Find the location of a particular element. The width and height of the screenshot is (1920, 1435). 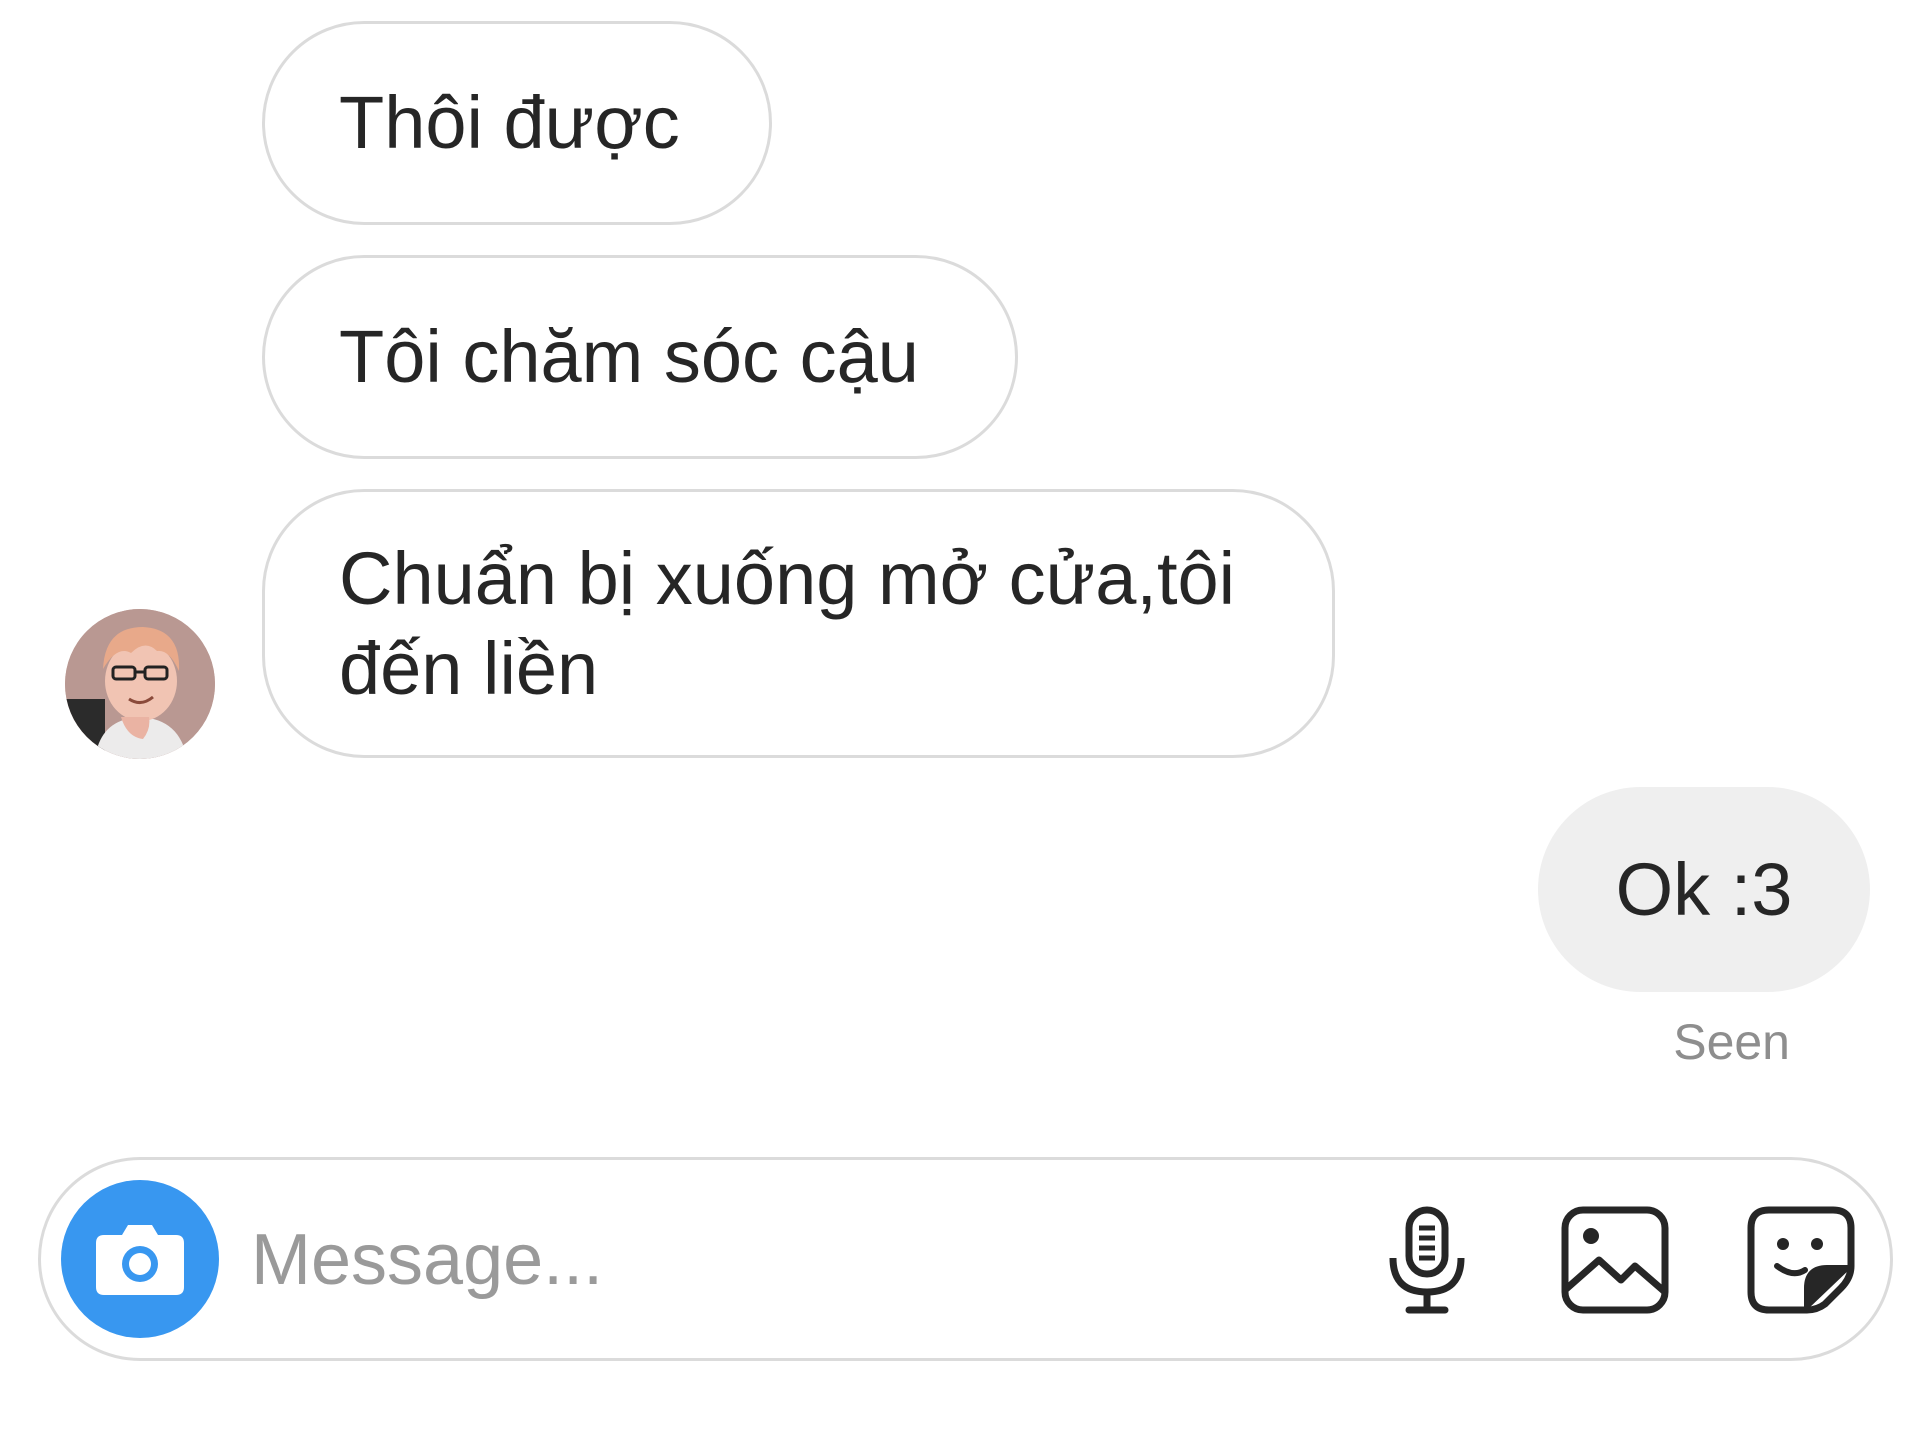

seen-status: Seen is located at coordinates (1731, 1042).